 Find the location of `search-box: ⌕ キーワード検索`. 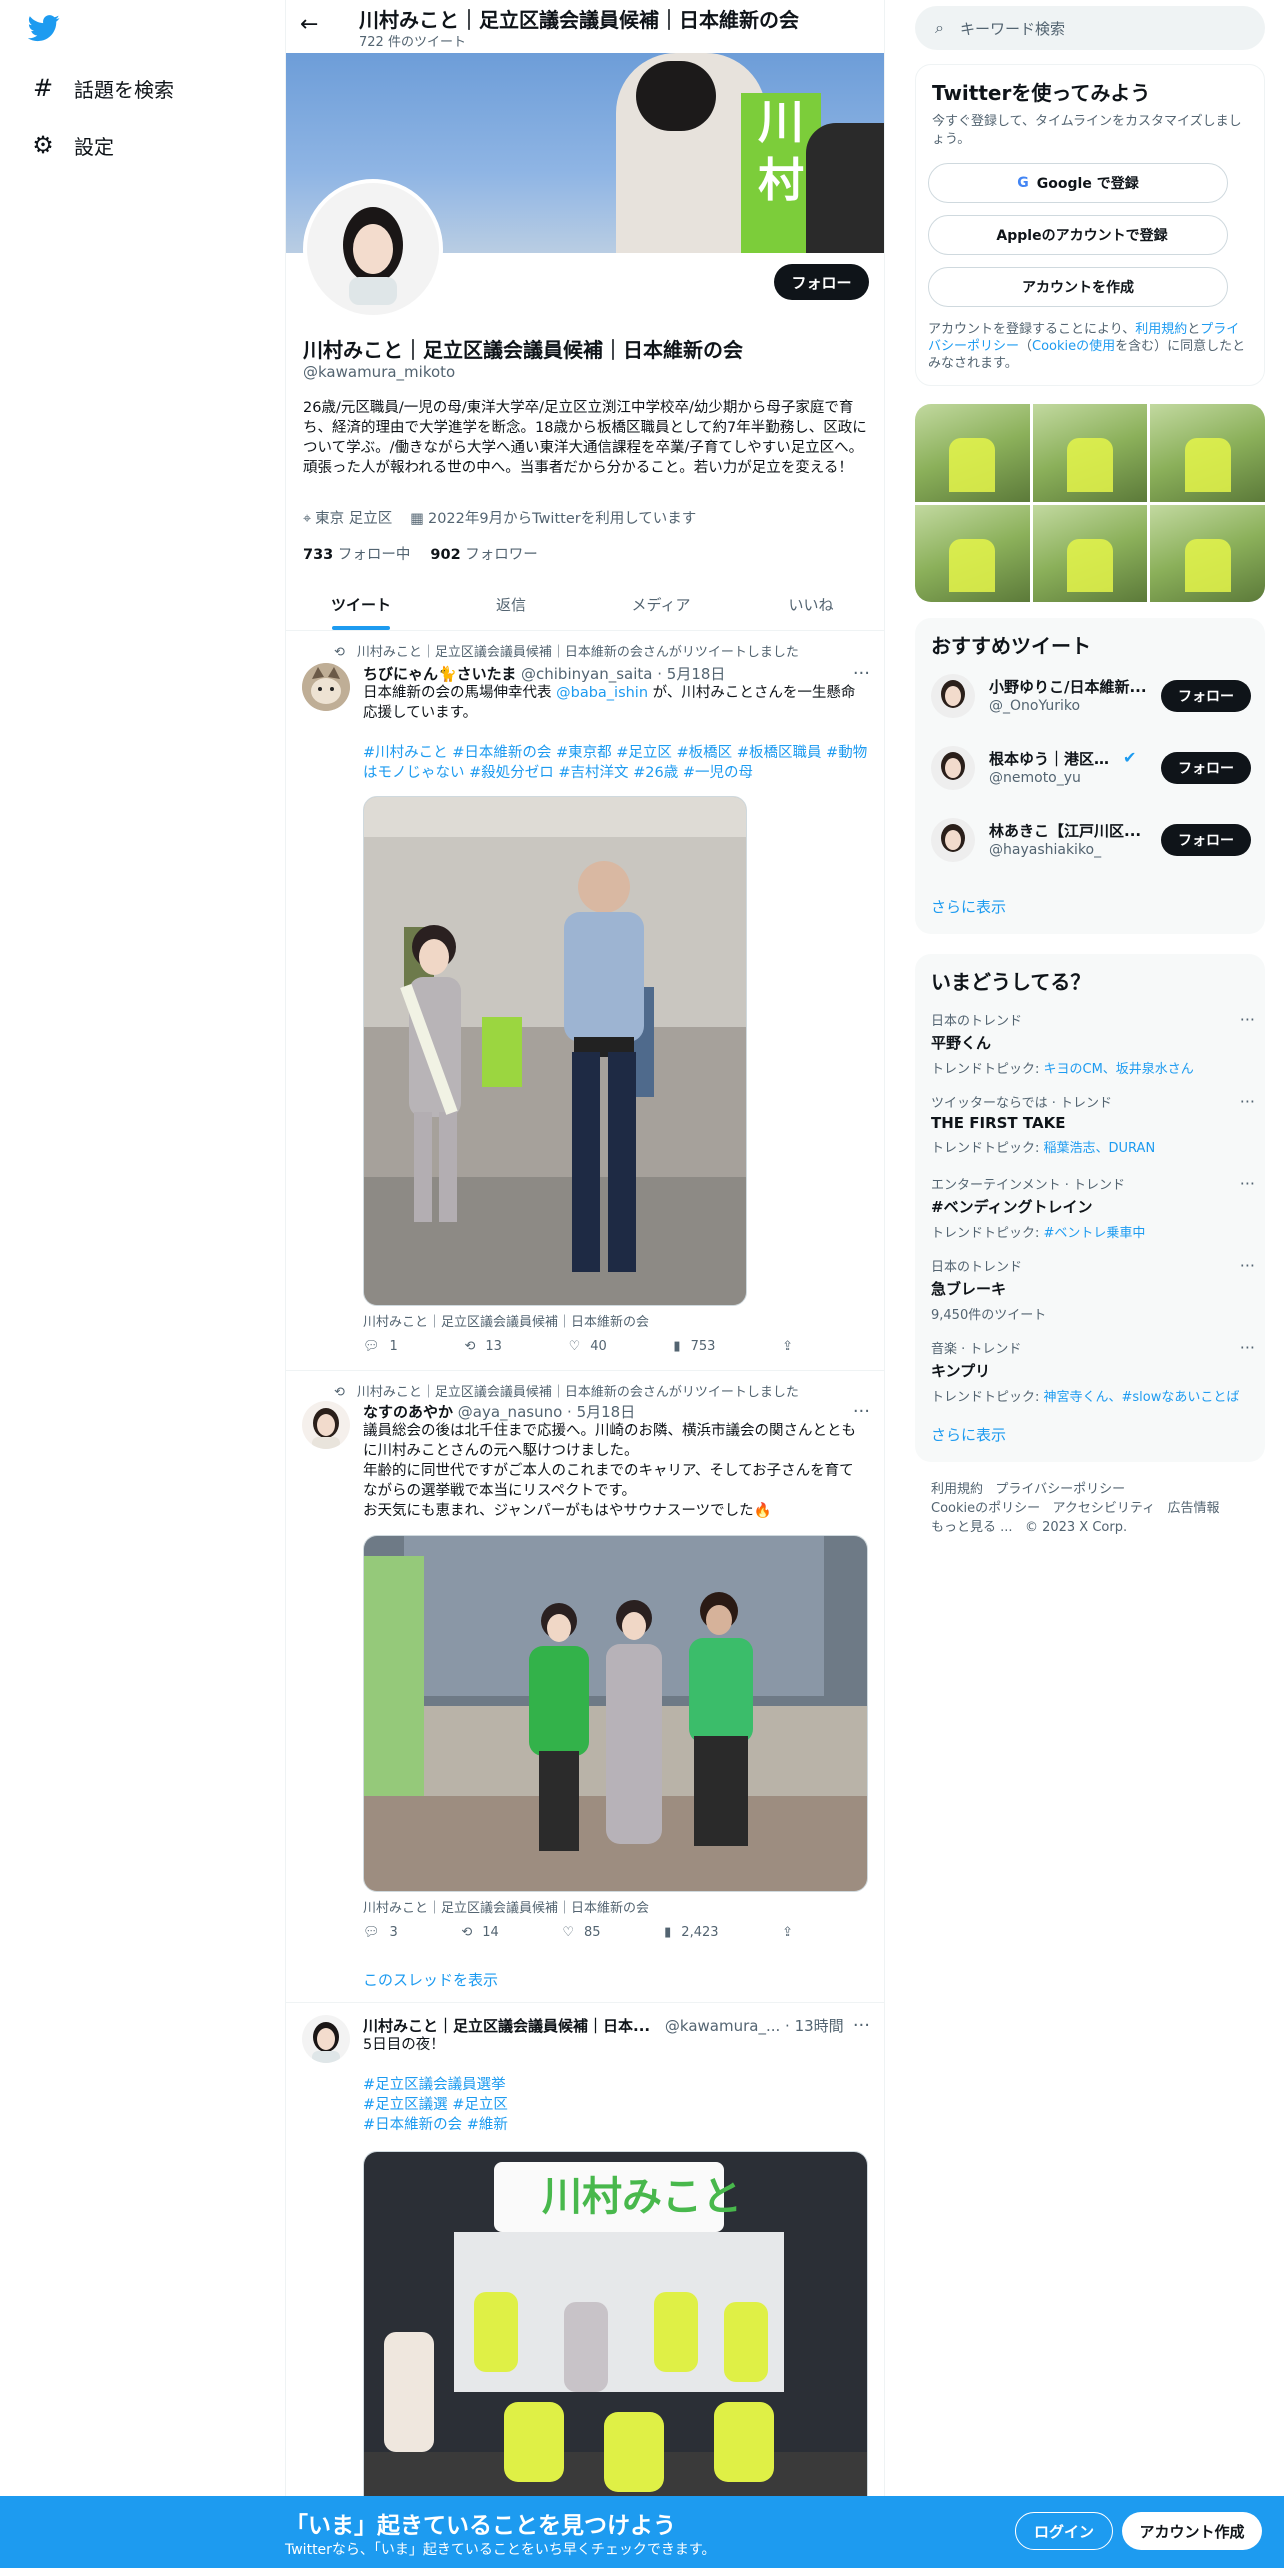

search-box: ⌕ キーワード検索 is located at coordinates (1090, 28).